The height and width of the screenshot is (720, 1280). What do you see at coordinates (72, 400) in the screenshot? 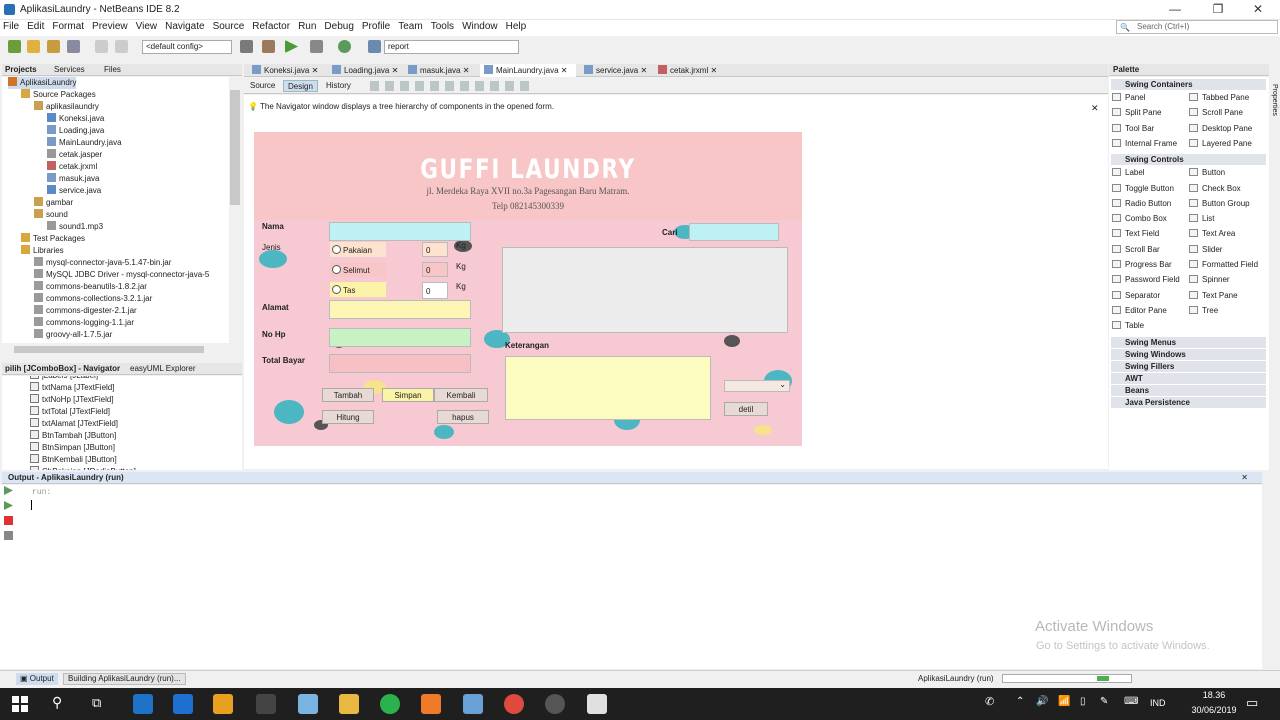
I see `navigator-item: txtNoHp [JTextField]` at bounding box center [72, 400].